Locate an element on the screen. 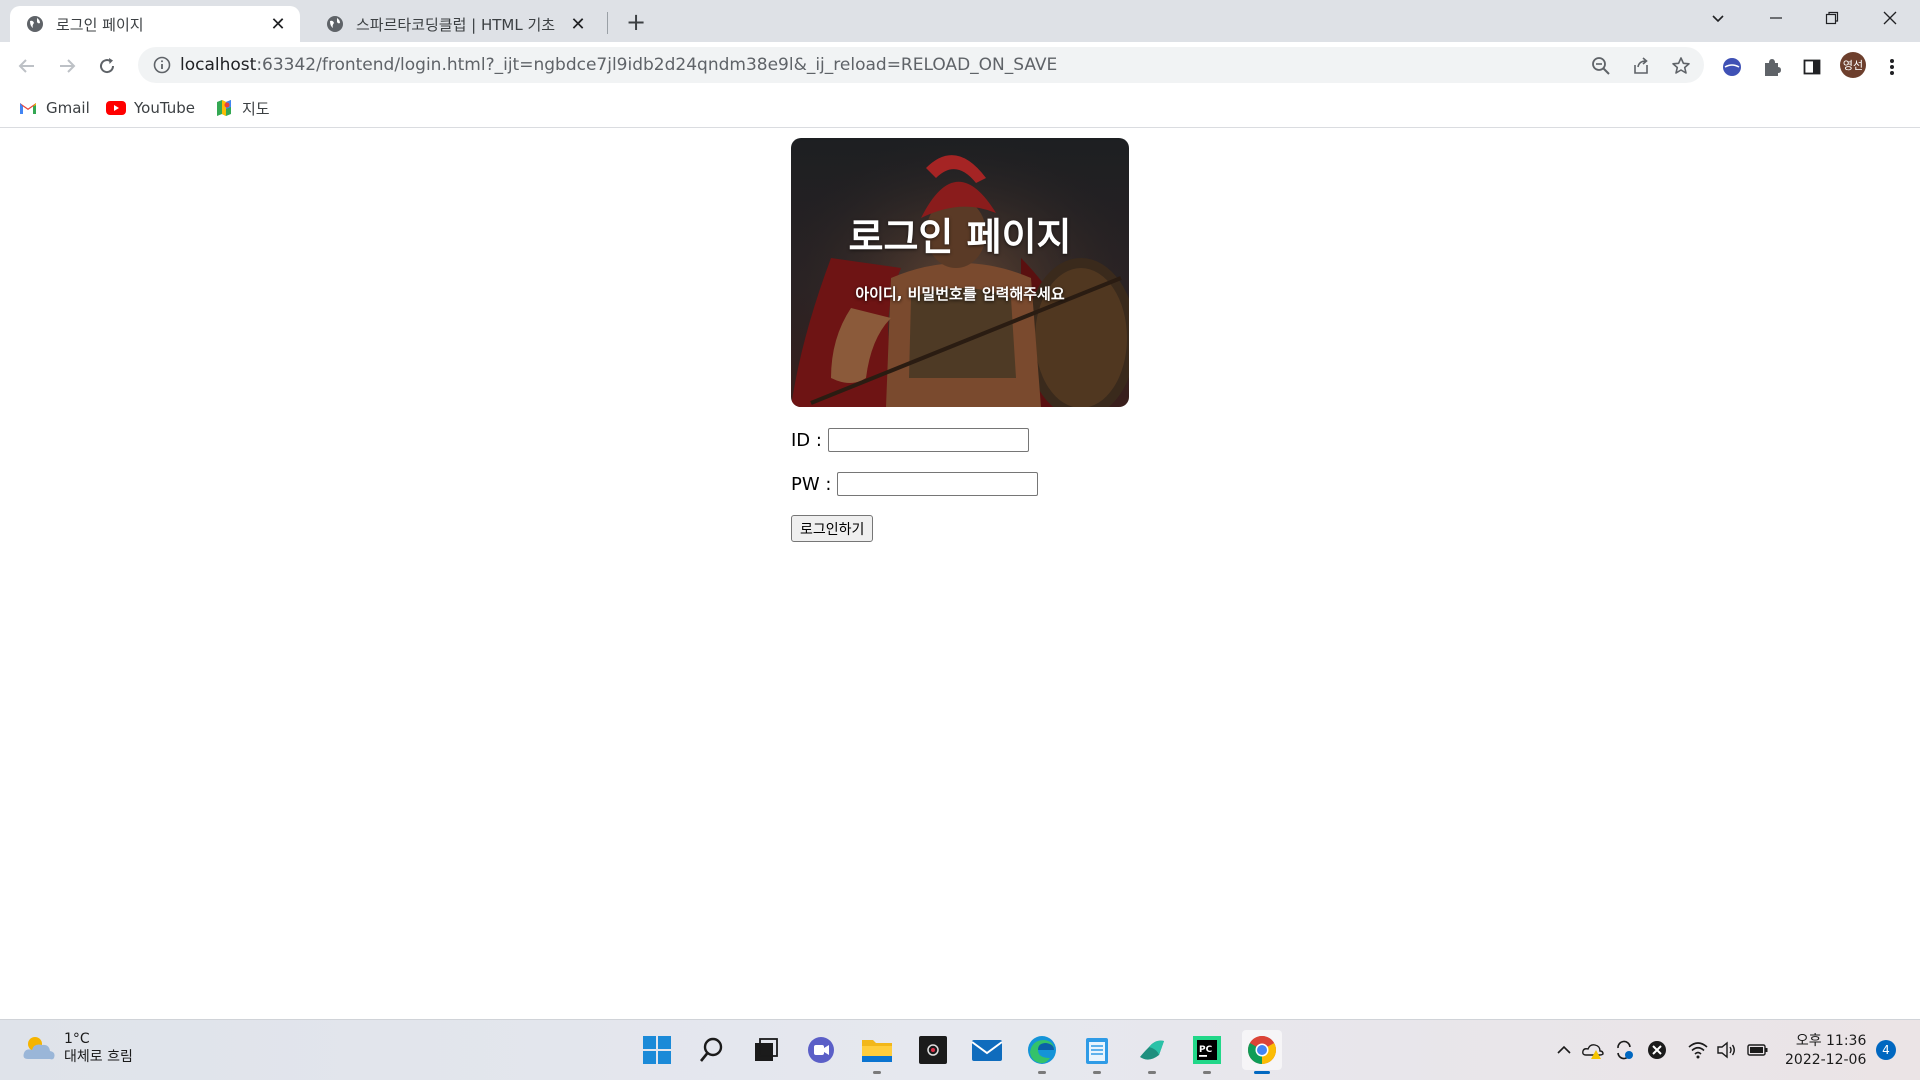 The height and width of the screenshot is (1080, 1920). teams-chat-button is located at coordinates (821, 1050).